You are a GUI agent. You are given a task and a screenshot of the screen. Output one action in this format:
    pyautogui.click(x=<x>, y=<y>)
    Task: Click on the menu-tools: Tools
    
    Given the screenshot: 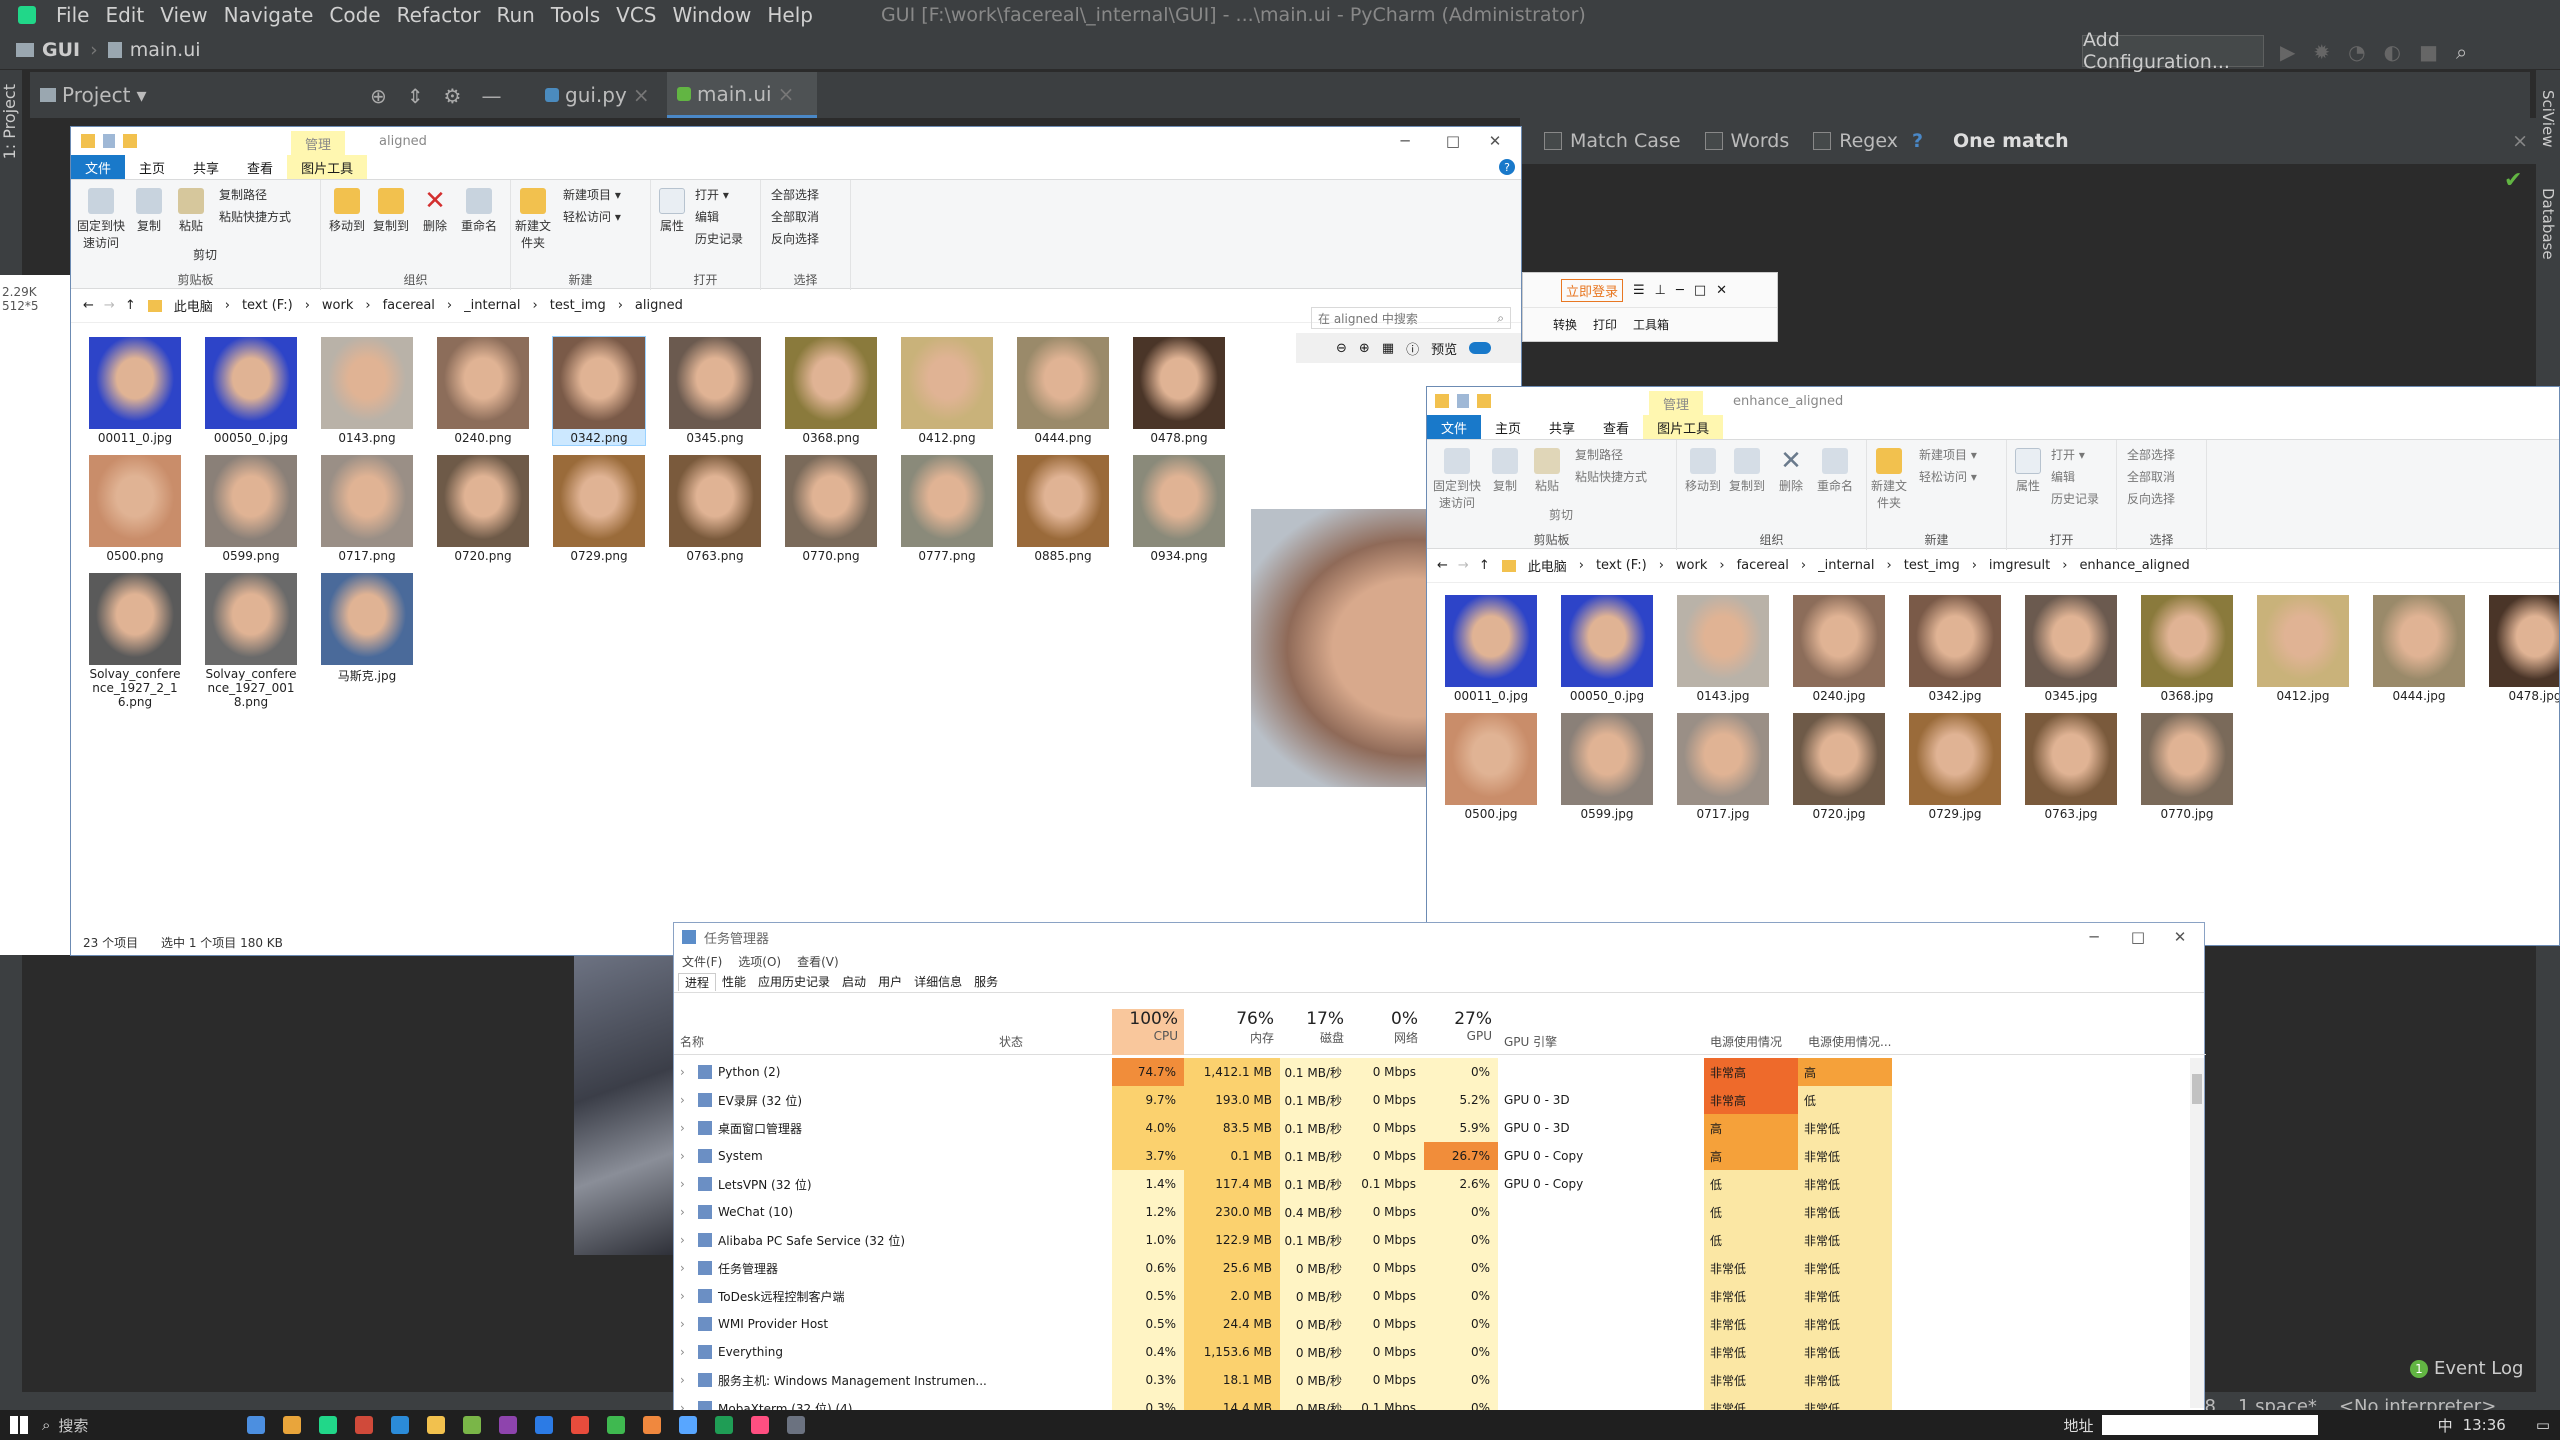 What is the action you would take?
    pyautogui.click(x=575, y=15)
    